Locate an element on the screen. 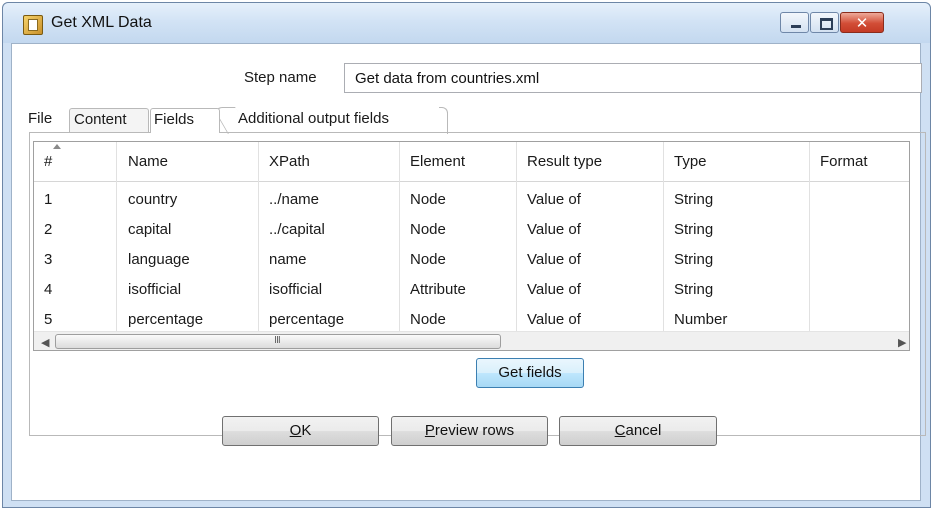  row-5-element: Node is located at coordinates (428, 319).